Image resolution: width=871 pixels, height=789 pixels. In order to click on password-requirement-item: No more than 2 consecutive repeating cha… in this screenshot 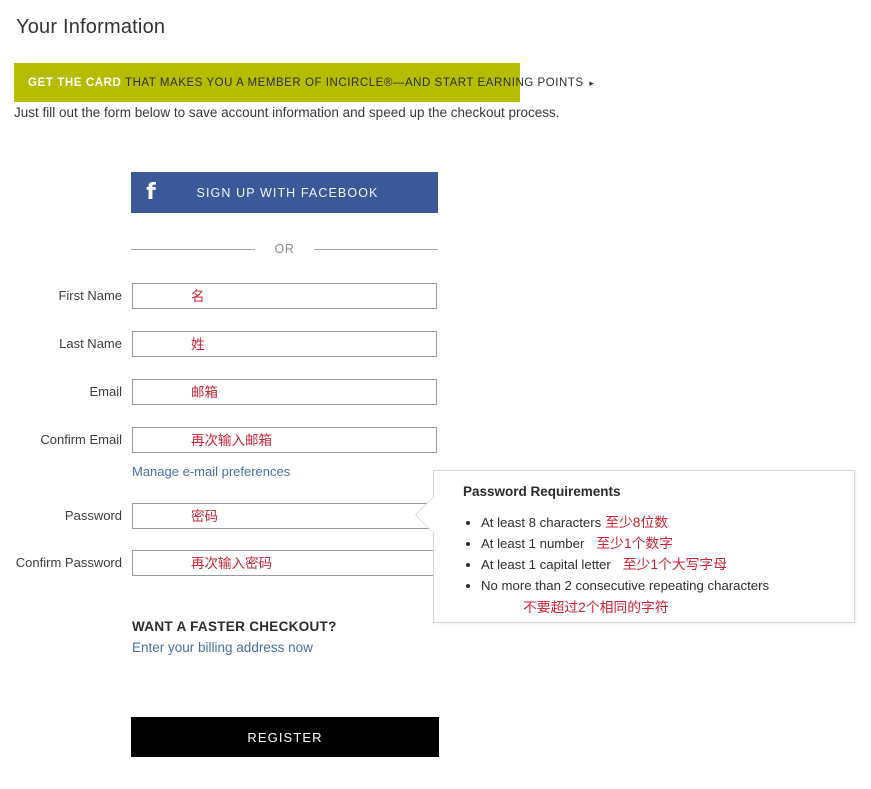, I will do `click(625, 597)`.